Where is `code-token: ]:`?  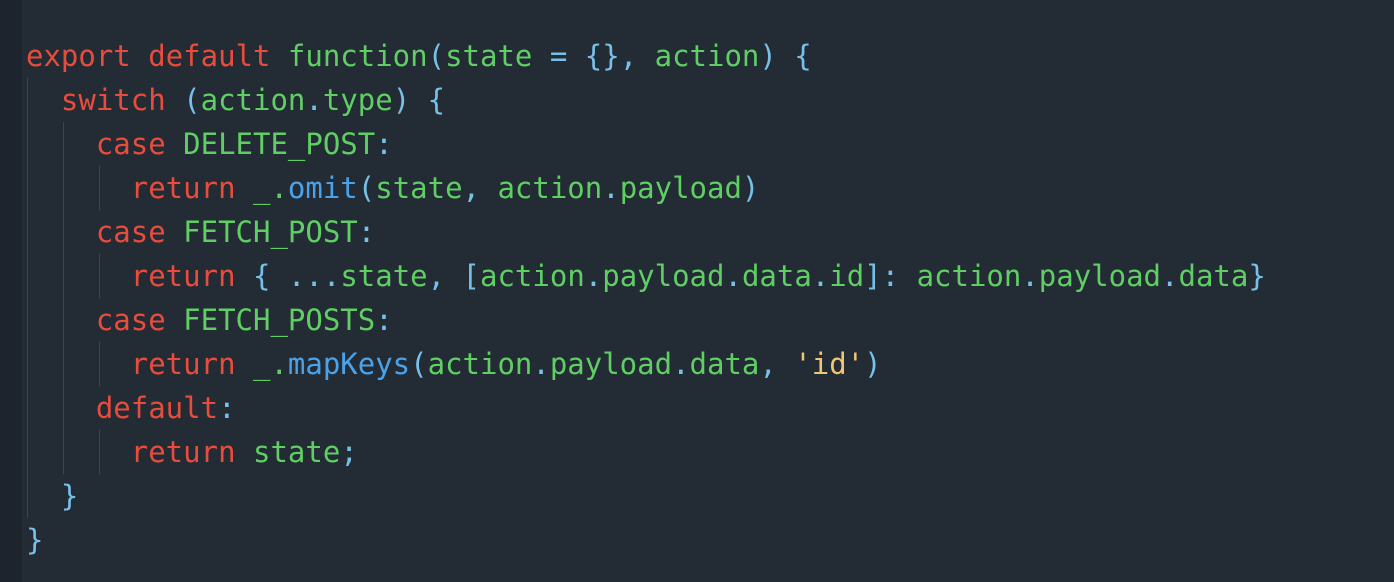
code-token: ]: is located at coordinates (890, 276).